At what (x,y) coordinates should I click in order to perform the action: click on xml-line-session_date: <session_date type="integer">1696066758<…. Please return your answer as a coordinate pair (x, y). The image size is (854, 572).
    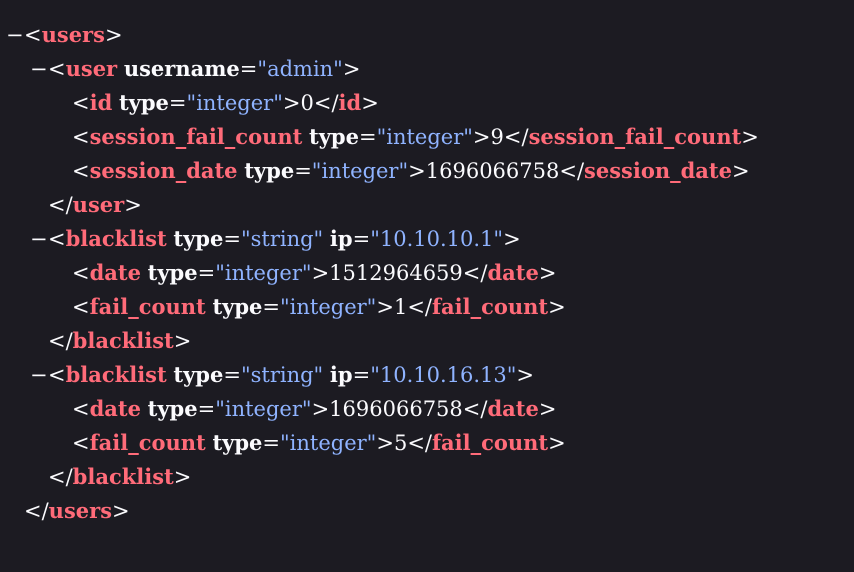
    Looking at the image, I should click on (411, 171).